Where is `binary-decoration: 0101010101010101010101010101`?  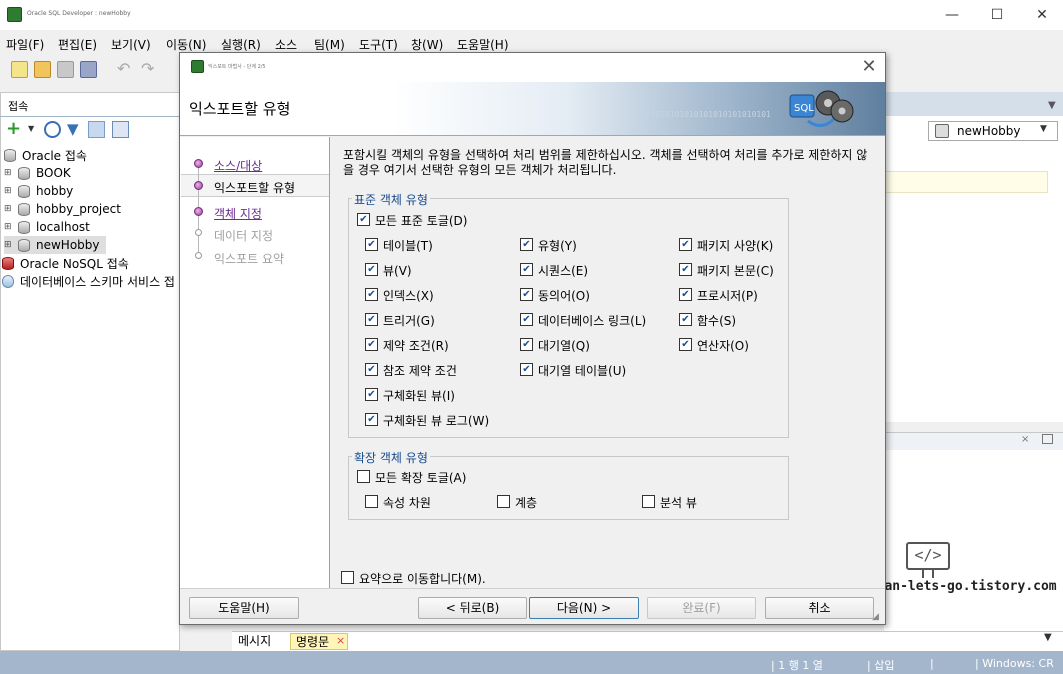 binary-decoration: 0101010101010101010101010101 is located at coordinates (703, 114).